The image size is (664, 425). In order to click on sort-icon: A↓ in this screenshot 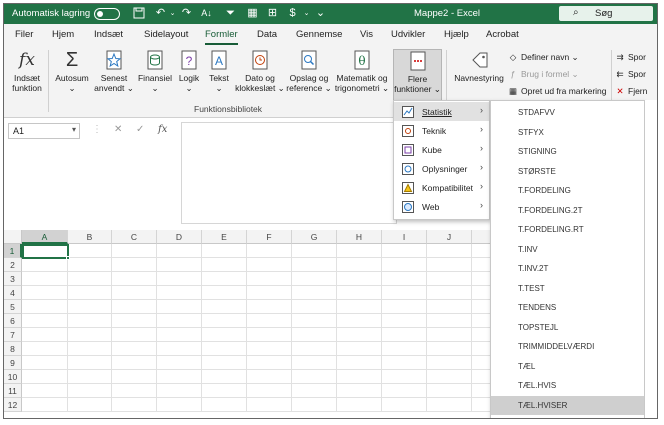, I will do `click(206, 13)`.